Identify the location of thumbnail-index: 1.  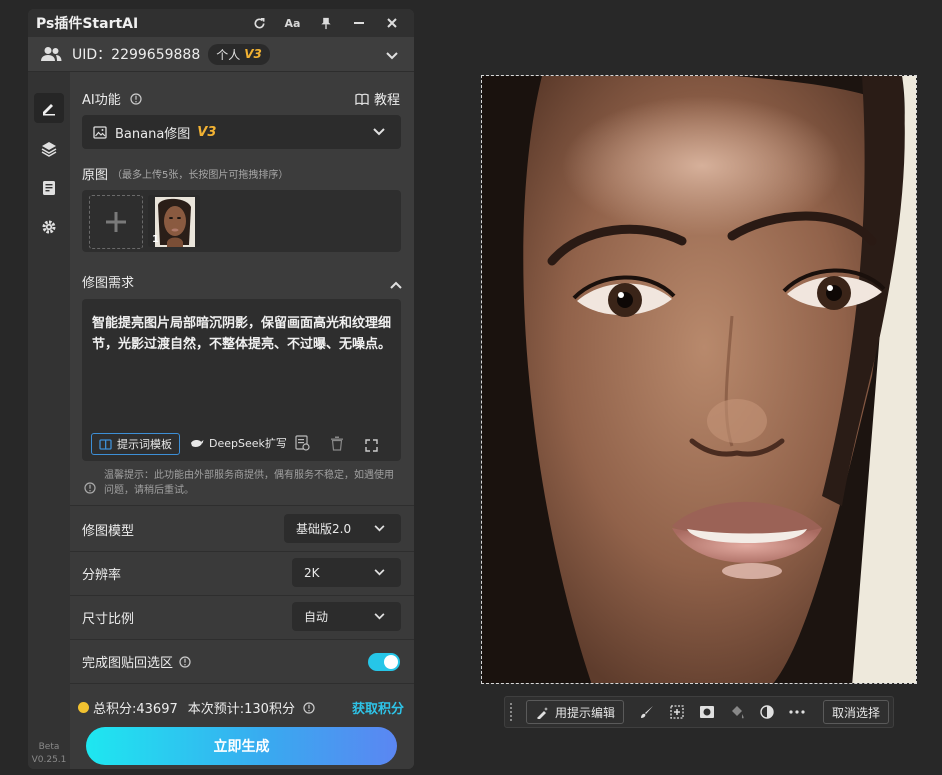
(155, 239).